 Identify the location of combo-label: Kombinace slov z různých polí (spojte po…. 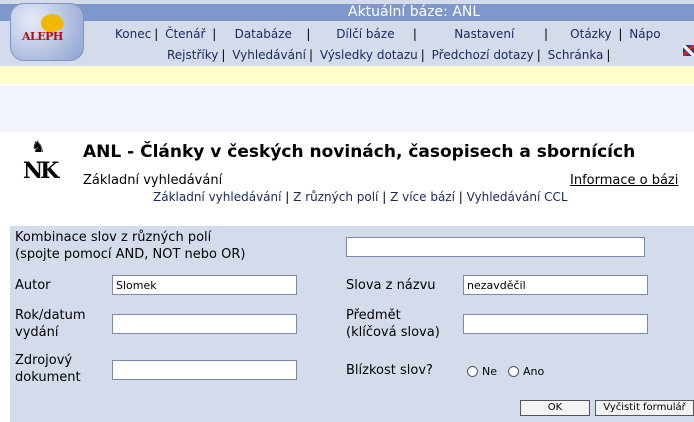
(130, 246).